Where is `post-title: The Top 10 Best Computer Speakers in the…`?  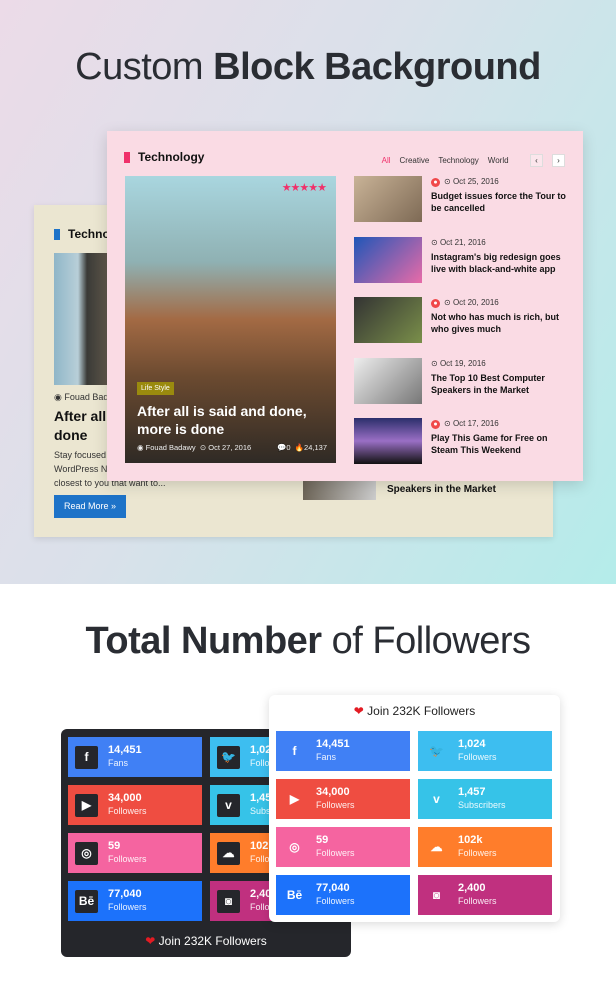 post-title: The Top 10 Best Computer Speakers in the… is located at coordinates (501, 384).